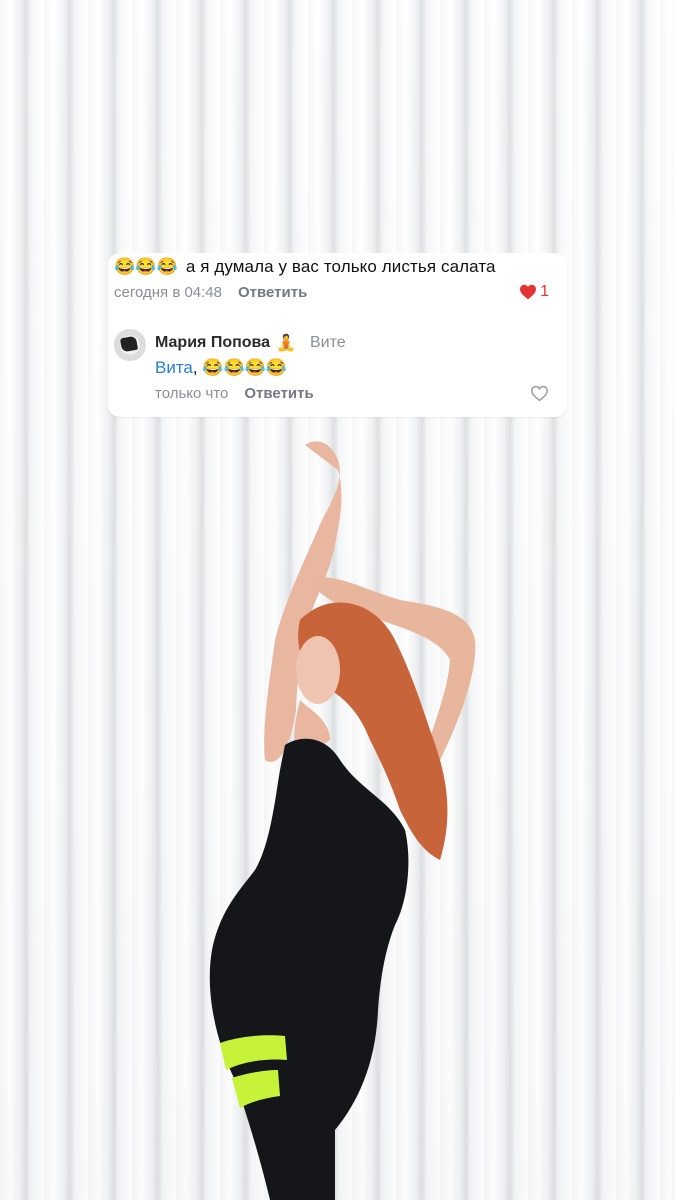  I want to click on meditation-emoji: 🧘, so click(286, 343).